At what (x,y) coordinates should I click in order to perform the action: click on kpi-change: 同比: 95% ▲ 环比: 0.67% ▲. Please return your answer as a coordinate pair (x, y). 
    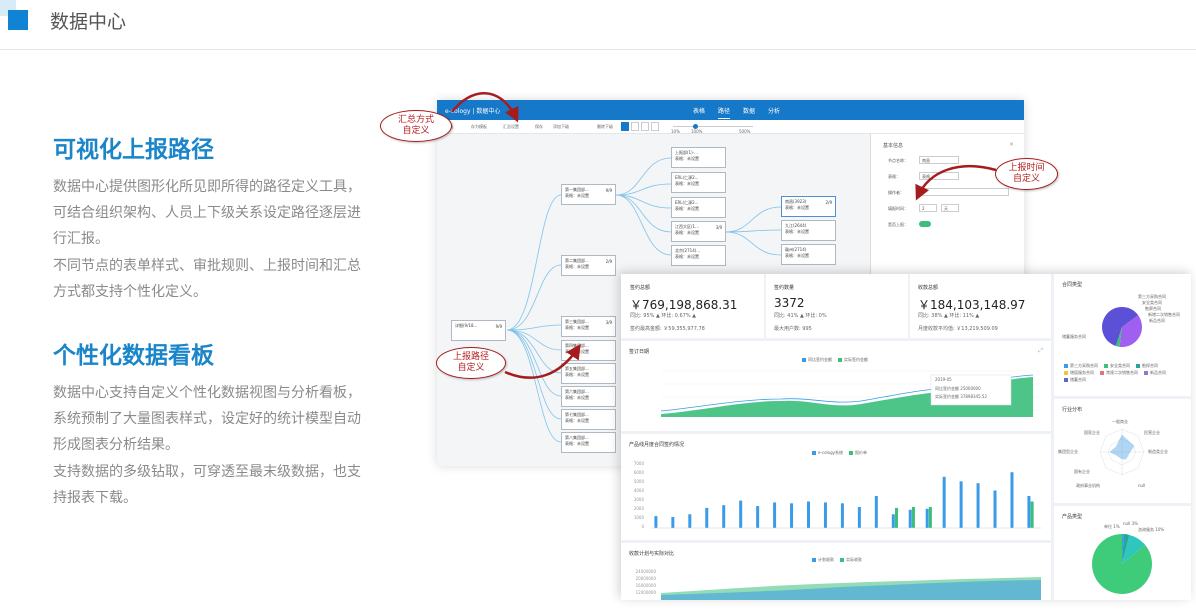
    Looking at the image, I should click on (663, 316).